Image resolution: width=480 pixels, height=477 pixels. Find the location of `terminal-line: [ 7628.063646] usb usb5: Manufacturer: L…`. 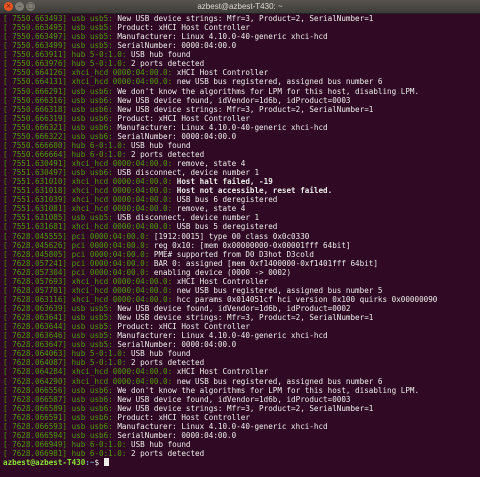

terminal-line: [ 7628.063646] usb usb5: Manufacturer: L… is located at coordinates (240, 335).